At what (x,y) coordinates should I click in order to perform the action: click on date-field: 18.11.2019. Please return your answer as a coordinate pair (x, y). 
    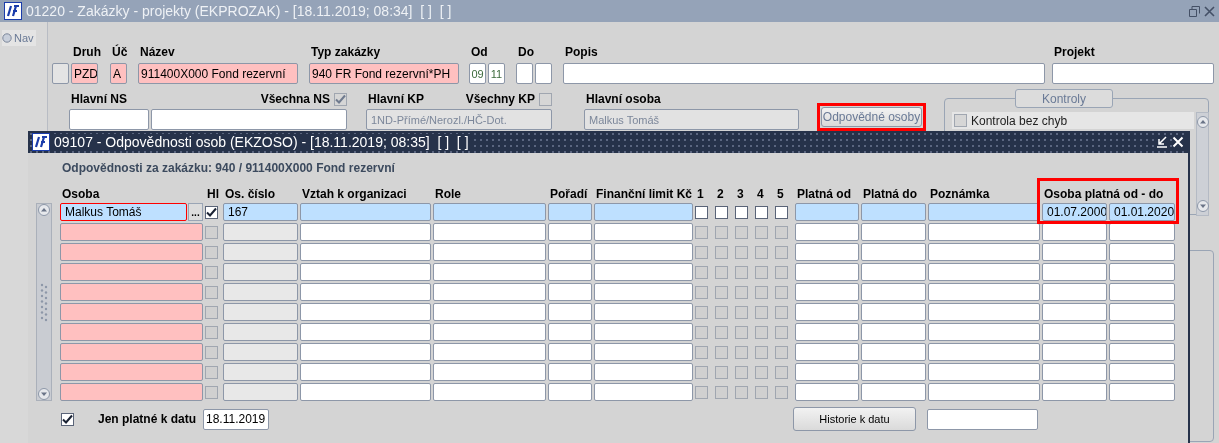
    Looking at the image, I should click on (236, 419).